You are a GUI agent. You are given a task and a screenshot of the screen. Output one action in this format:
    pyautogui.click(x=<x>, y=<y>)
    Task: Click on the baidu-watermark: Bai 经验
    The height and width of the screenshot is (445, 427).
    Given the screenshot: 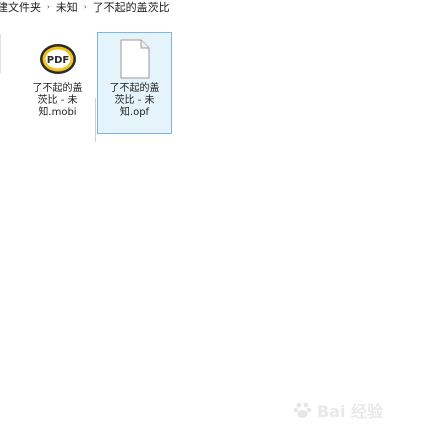 What is the action you would take?
    pyautogui.click(x=353, y=410)
    